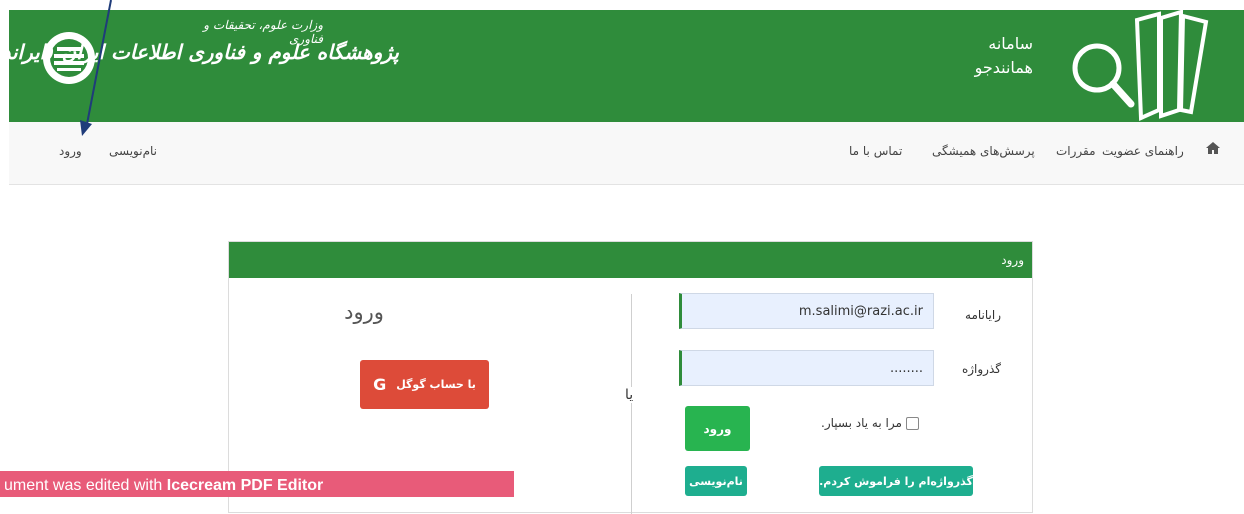  What do you see at coordinates (1003, 67) in the screenshot?
I see `brand-title-line2: همانندجو` at bounding box center [1003, 67].